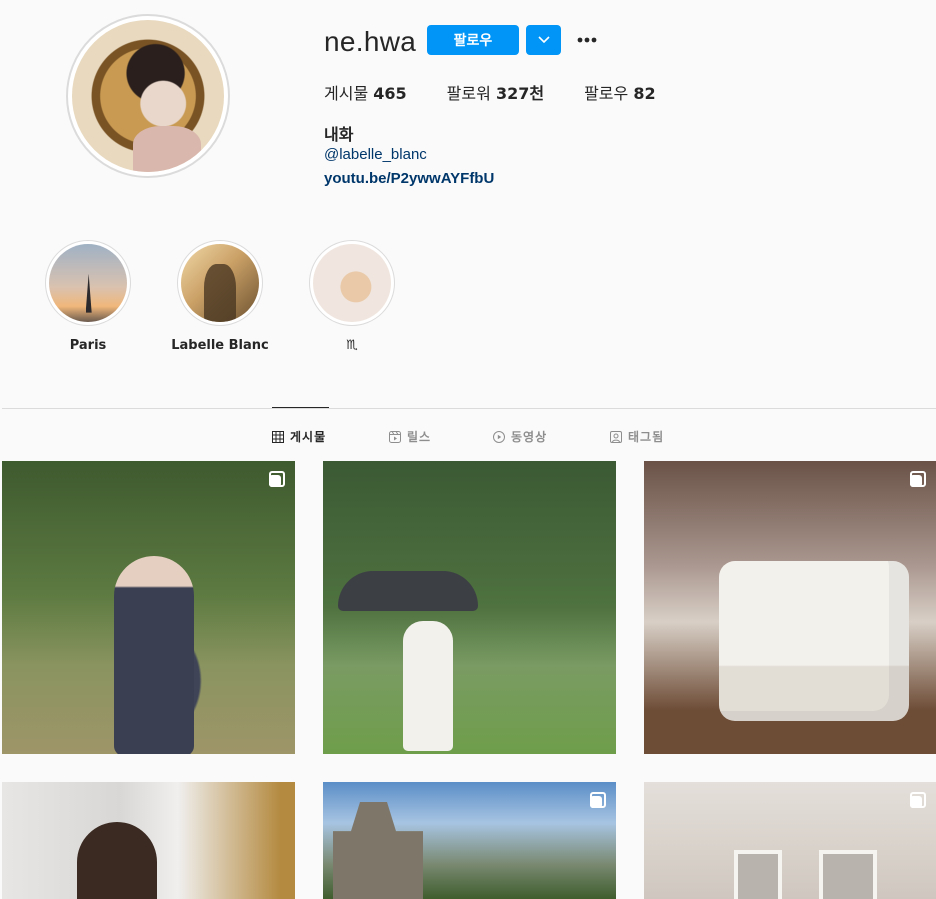  I want to click on highlight-paris: Paris, so click(88, 296).